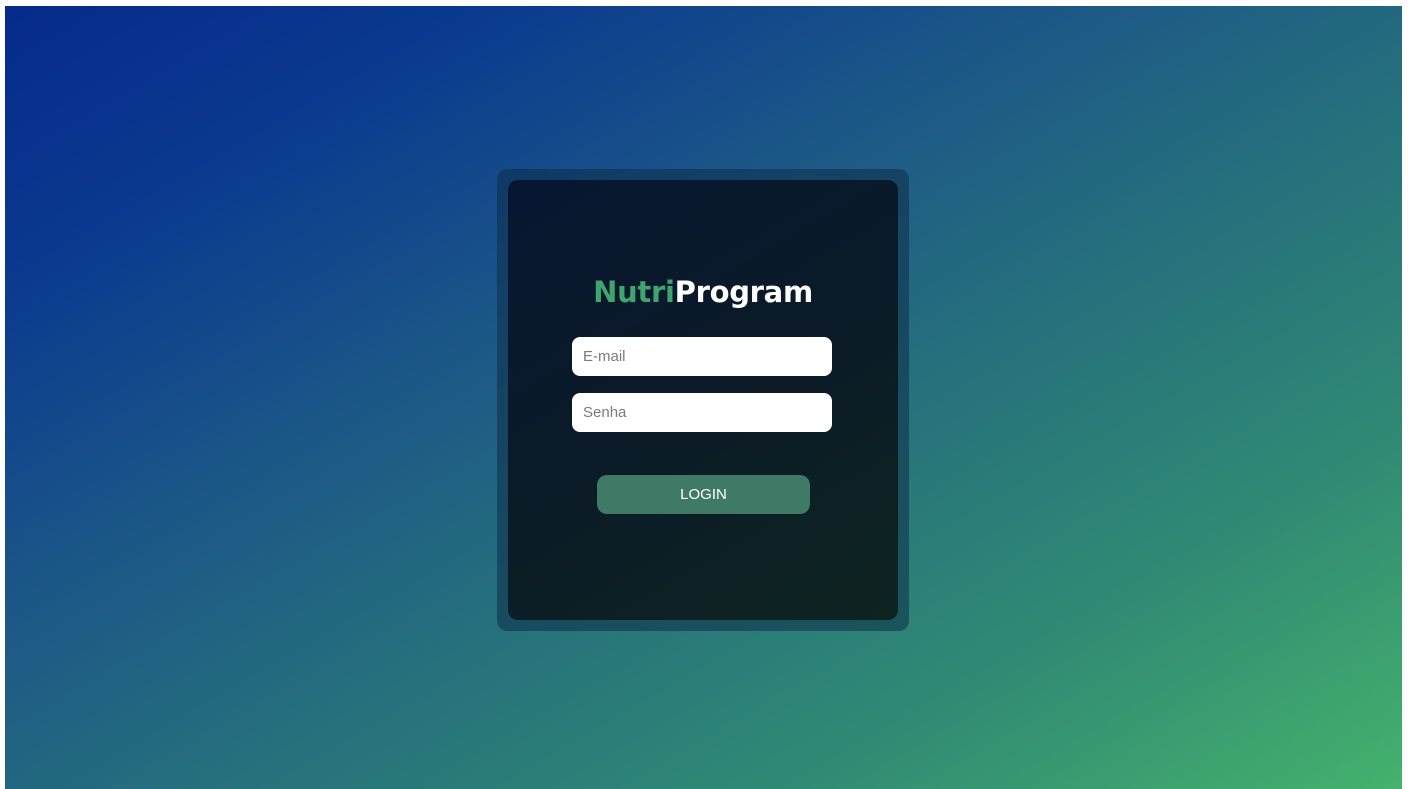 The height and width of the screenshot is (789, 1410). What do you see at coordinates (703, 494) in the screenshot?
I see `login-button: LOGIN` at bounding box center [703, 494].